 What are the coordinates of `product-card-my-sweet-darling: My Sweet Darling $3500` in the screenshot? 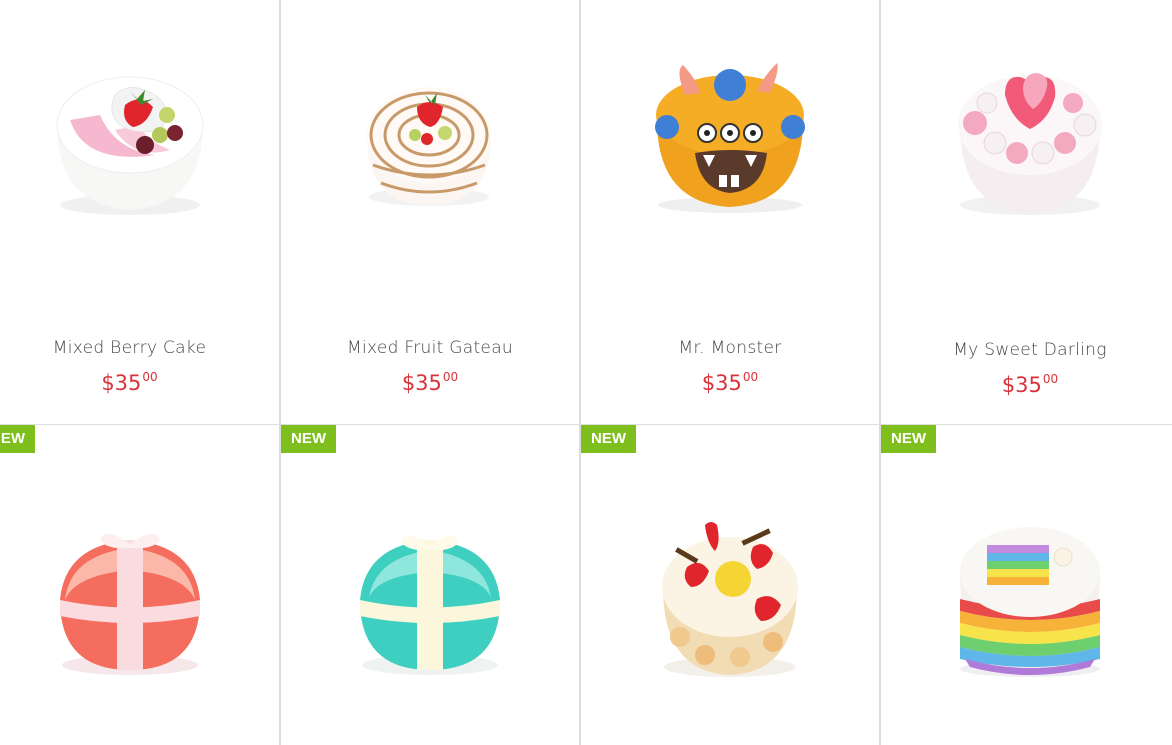 It's located at (1025, 212).